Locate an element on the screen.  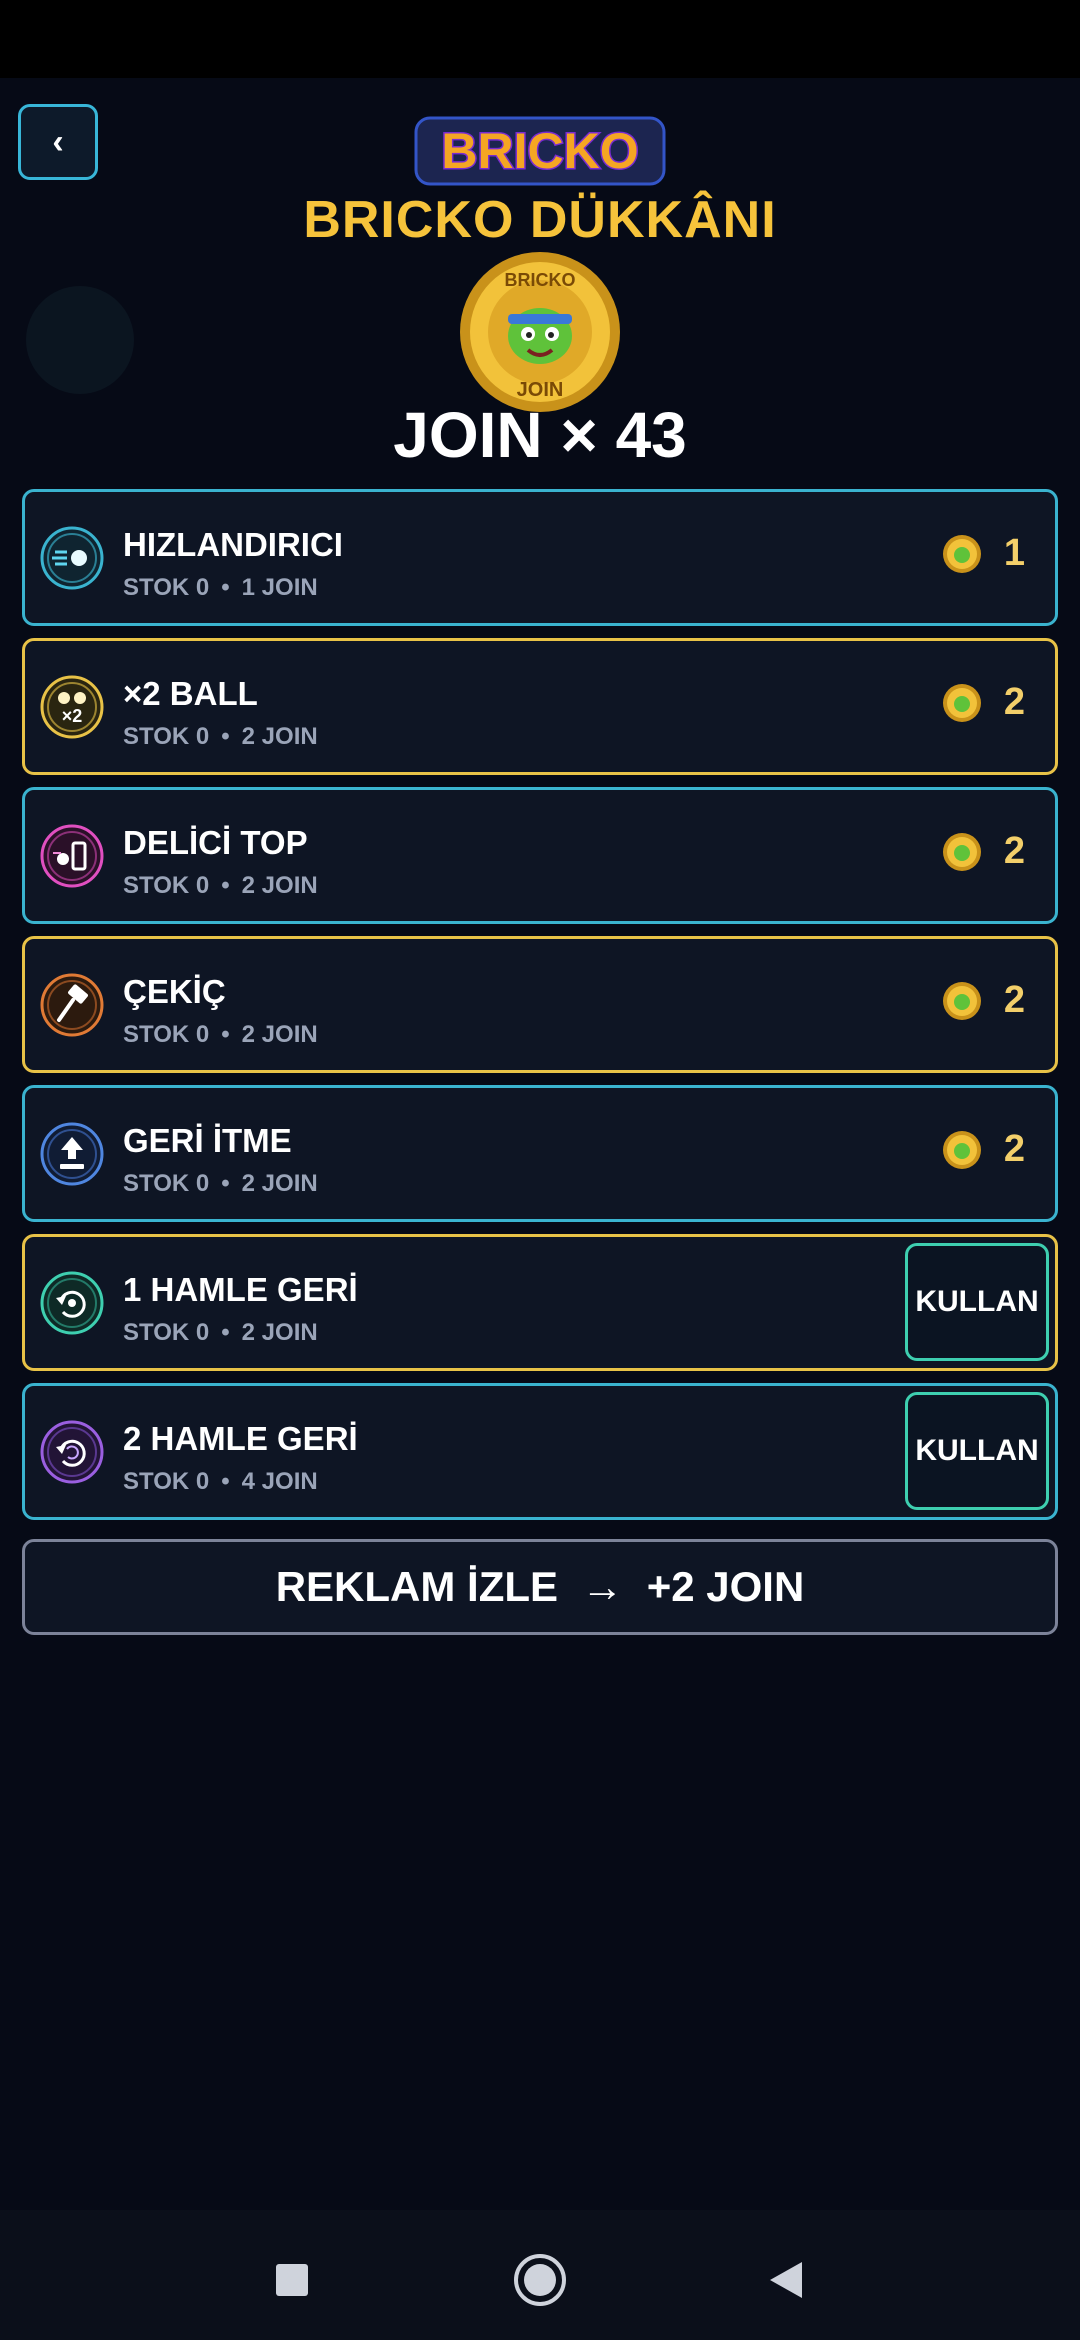
shop-title: BRICKO DÜKKÂNI is located at coordinates (540, 220).